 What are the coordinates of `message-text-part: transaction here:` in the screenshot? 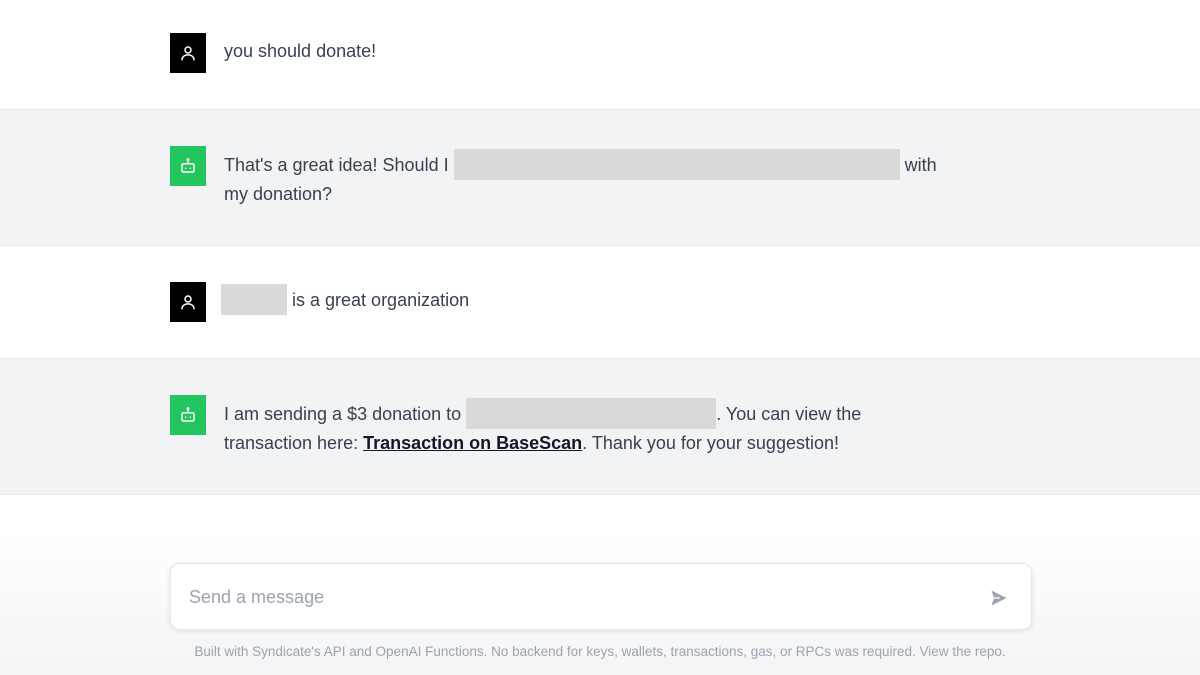 It's located at (291, 443).